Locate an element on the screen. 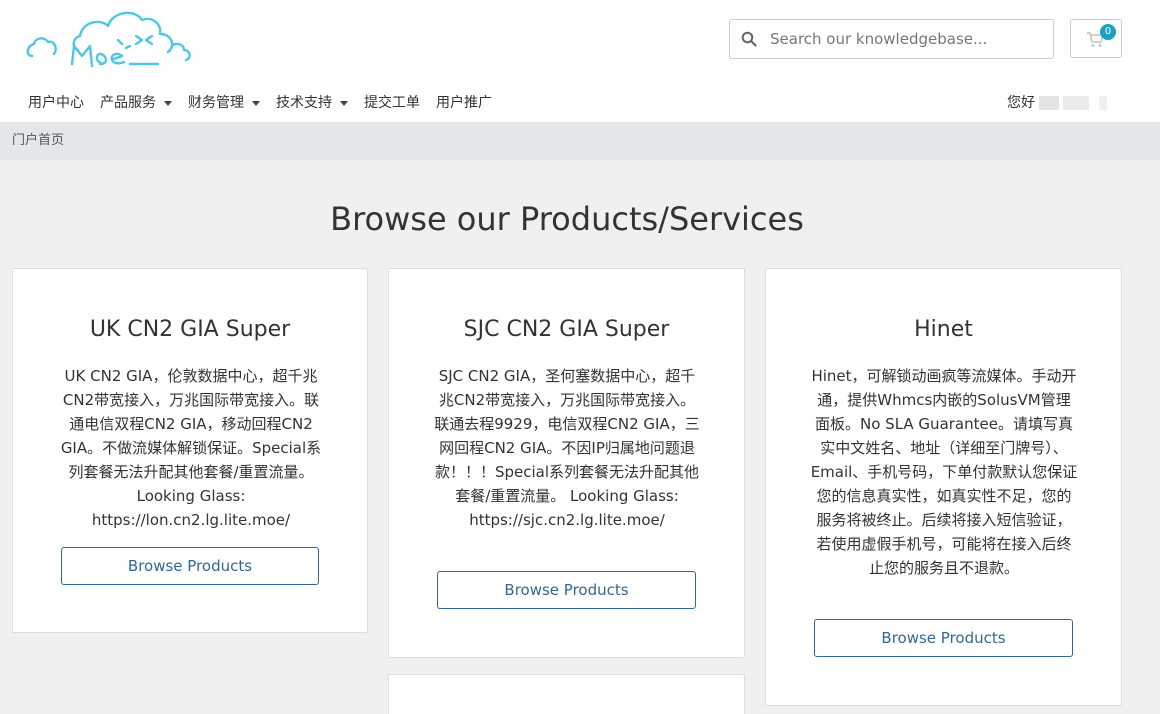  nav-item-support: 技术支持 is located at coordinates (312, 103).